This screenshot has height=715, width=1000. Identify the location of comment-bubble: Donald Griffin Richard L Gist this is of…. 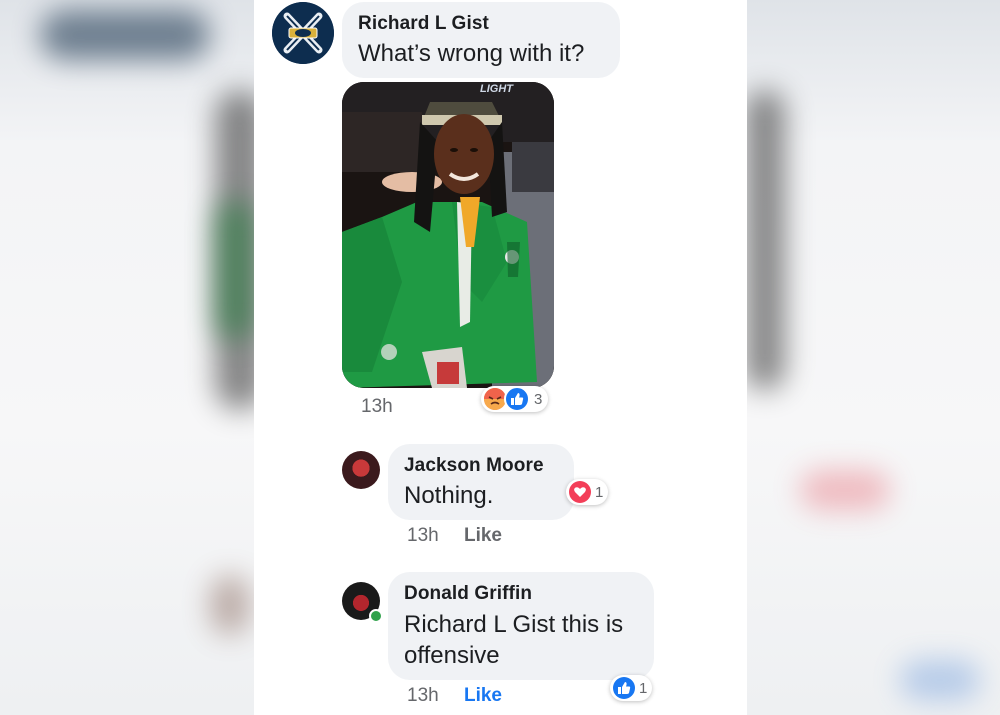
(521, 626).